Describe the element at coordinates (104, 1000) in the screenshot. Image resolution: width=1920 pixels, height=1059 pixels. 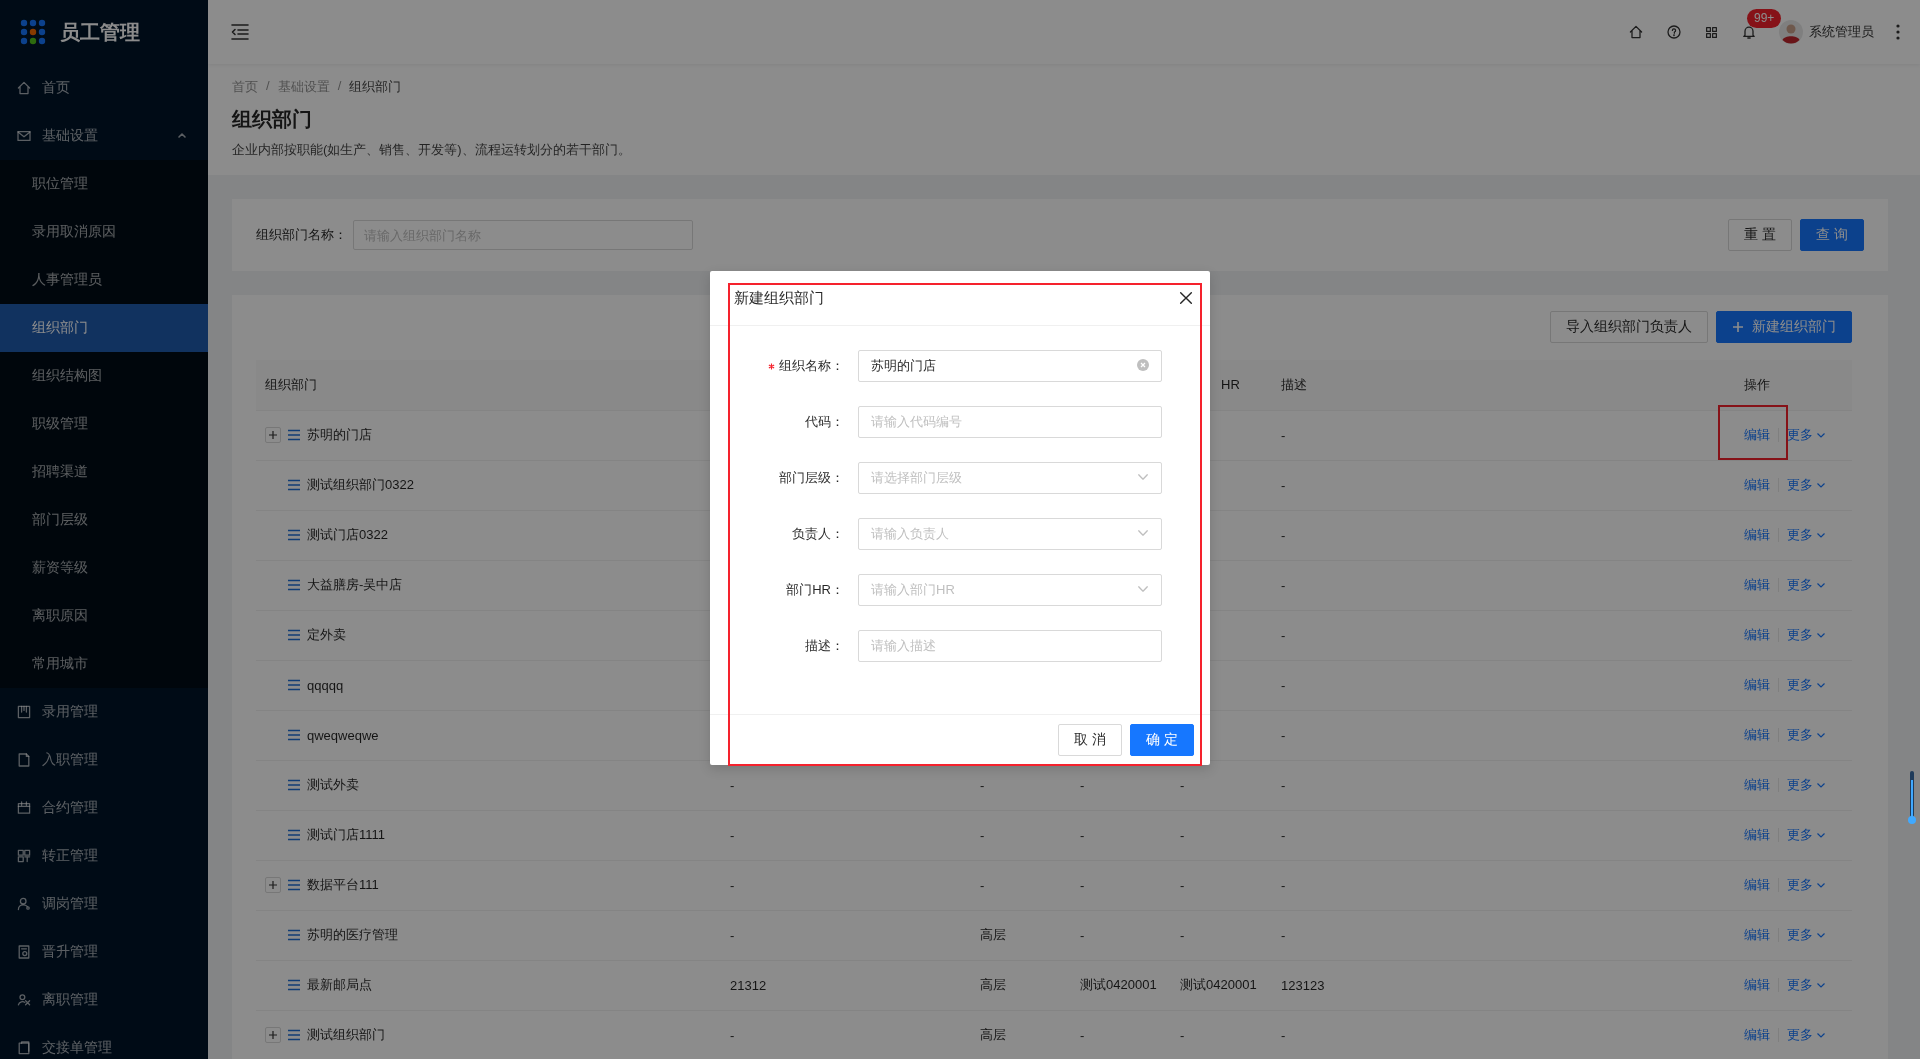
I see `sidebar-item: 离职管理` at that location.